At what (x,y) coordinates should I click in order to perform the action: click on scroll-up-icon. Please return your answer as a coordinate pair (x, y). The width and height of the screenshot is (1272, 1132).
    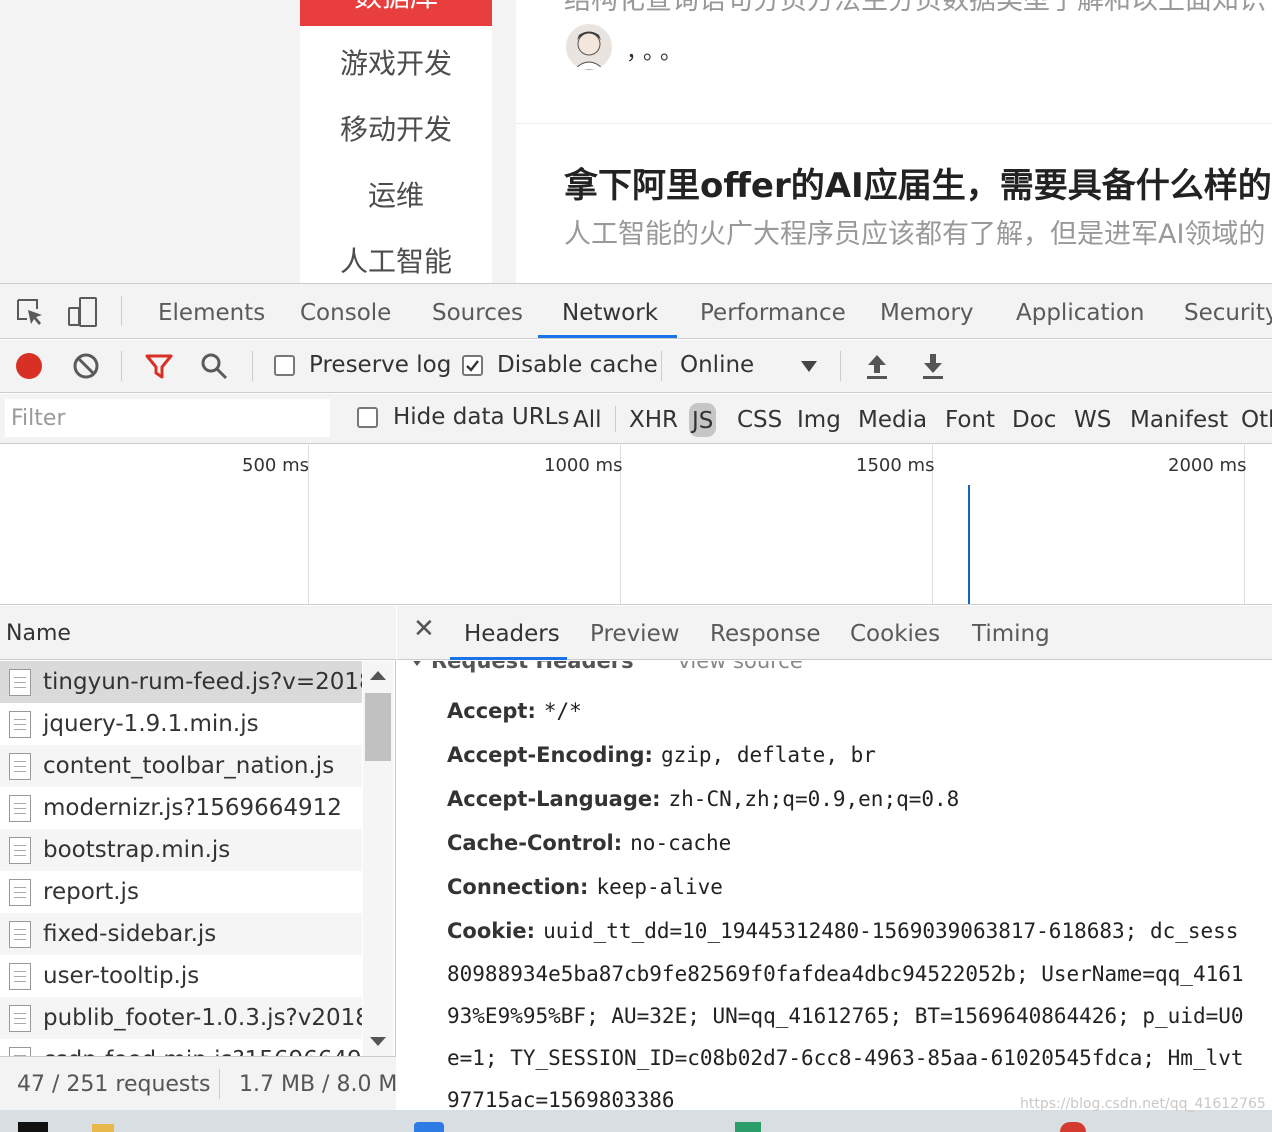
    Looking at the image, I should click on (378, 675).